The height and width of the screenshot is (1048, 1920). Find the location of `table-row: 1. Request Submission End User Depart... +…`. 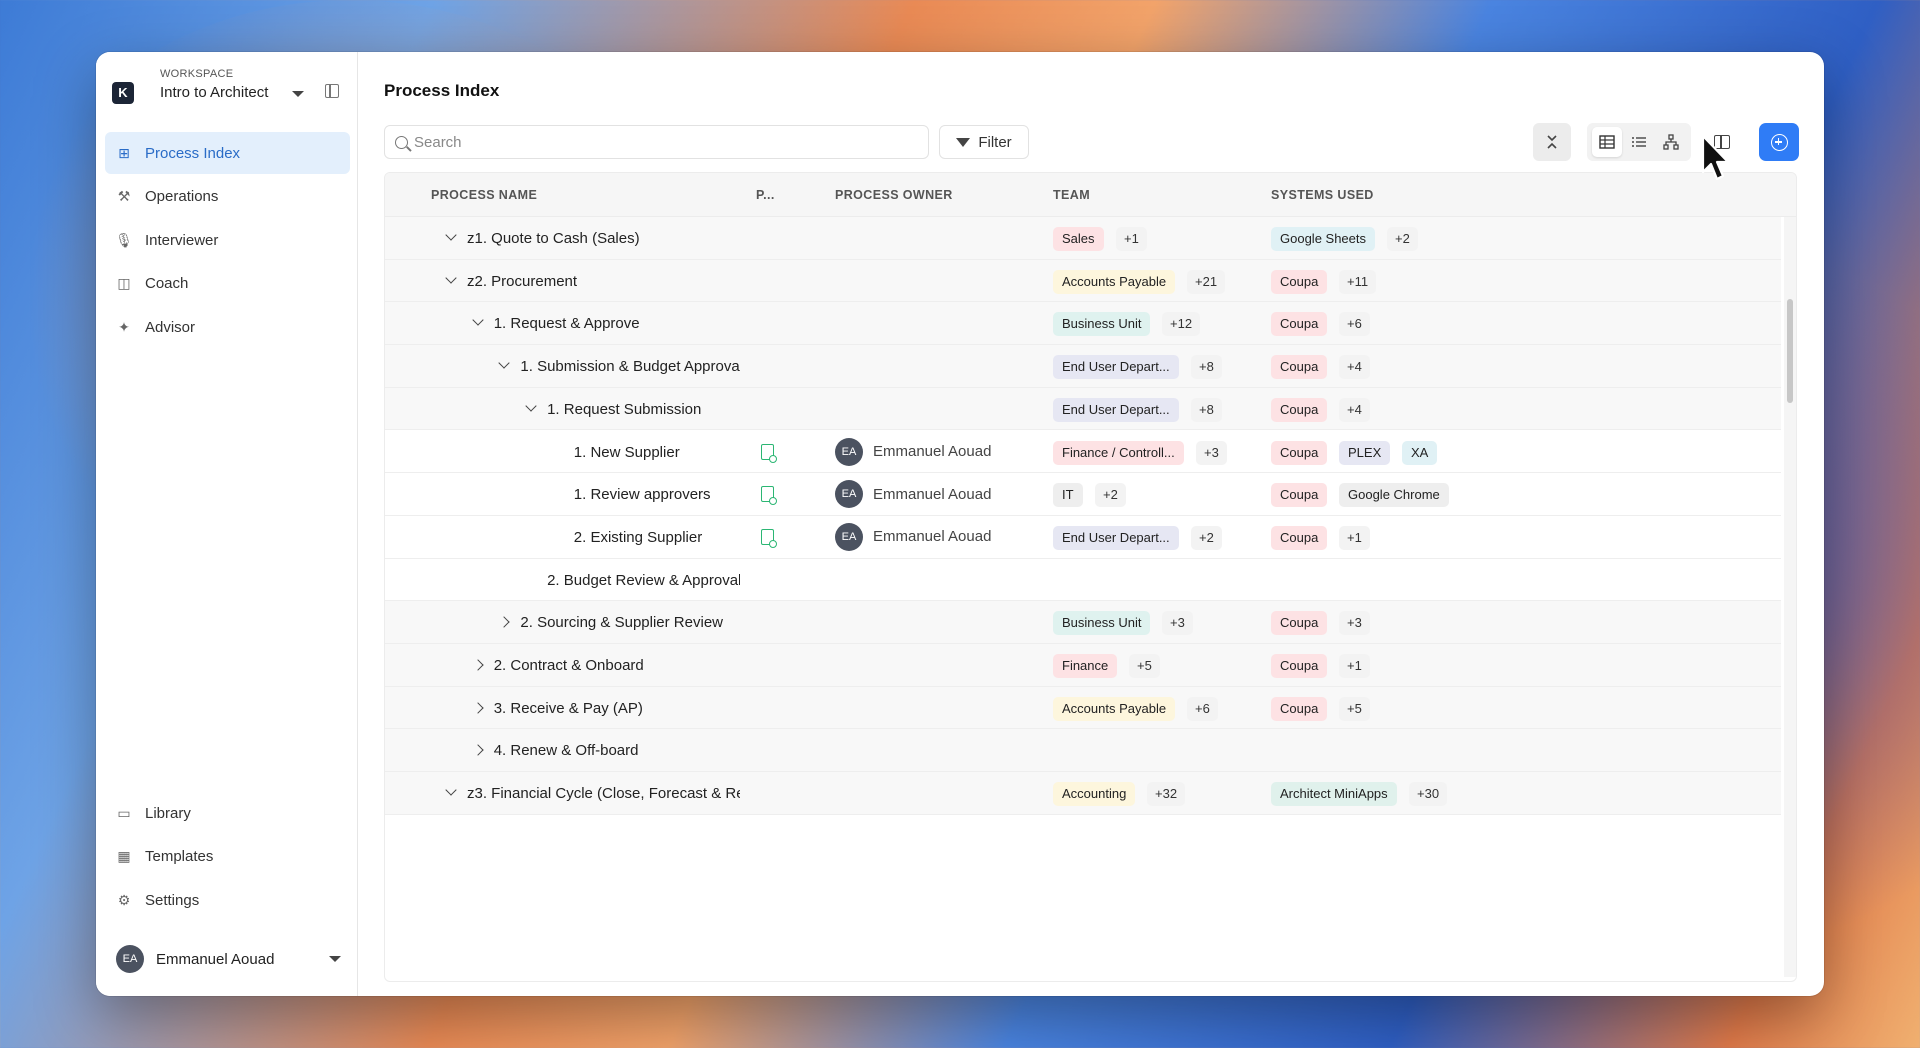

table-row: 1. Request Submission End User Depart... +… is located at coordinates (1083, 409).